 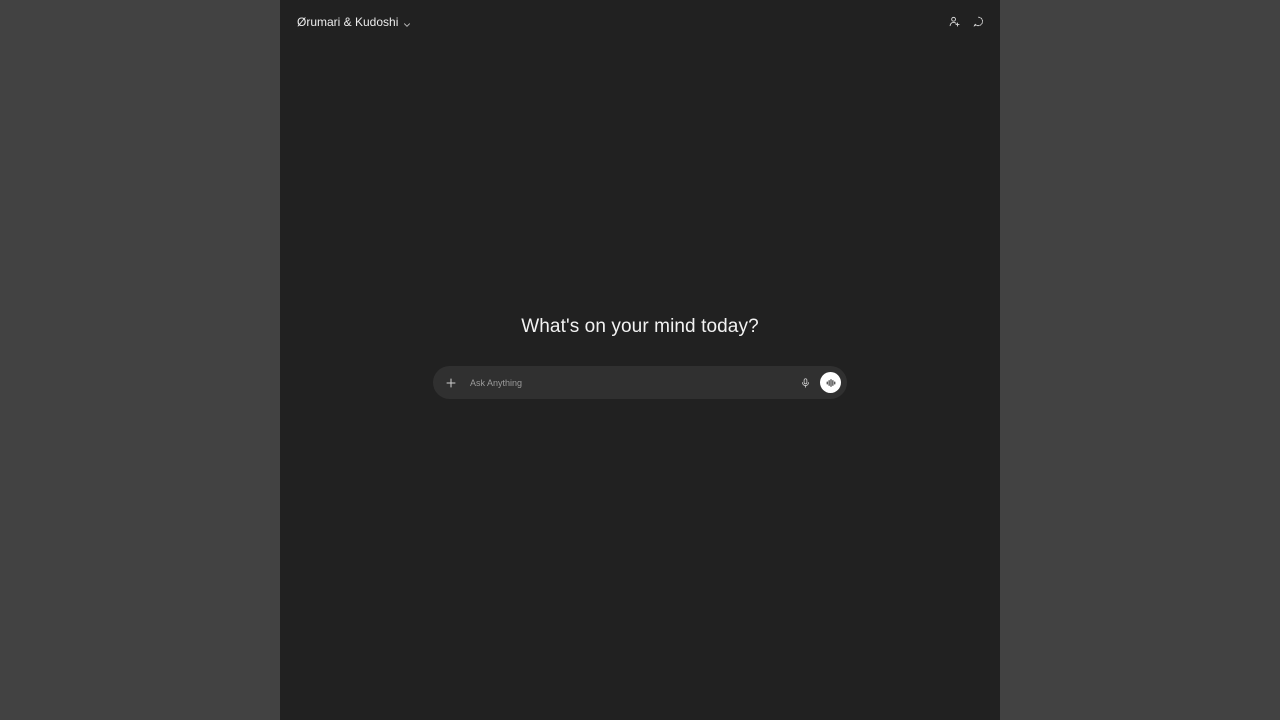 I want to click on chat-composer, so click(x=640, y=382).